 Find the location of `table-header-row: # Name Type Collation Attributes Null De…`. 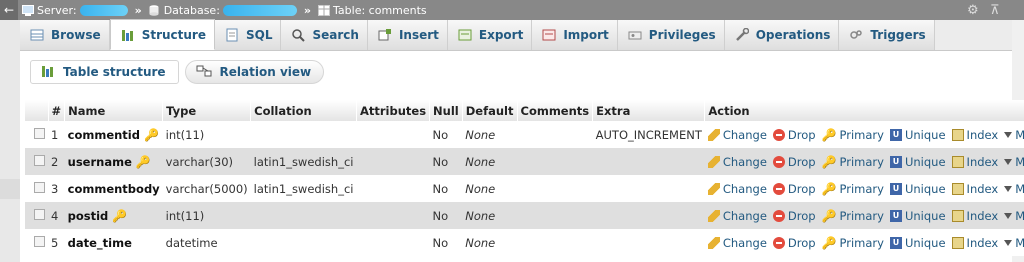

table-header-row: # Name Type Collation Attributes Null De… is located at coordinates (524, 110).